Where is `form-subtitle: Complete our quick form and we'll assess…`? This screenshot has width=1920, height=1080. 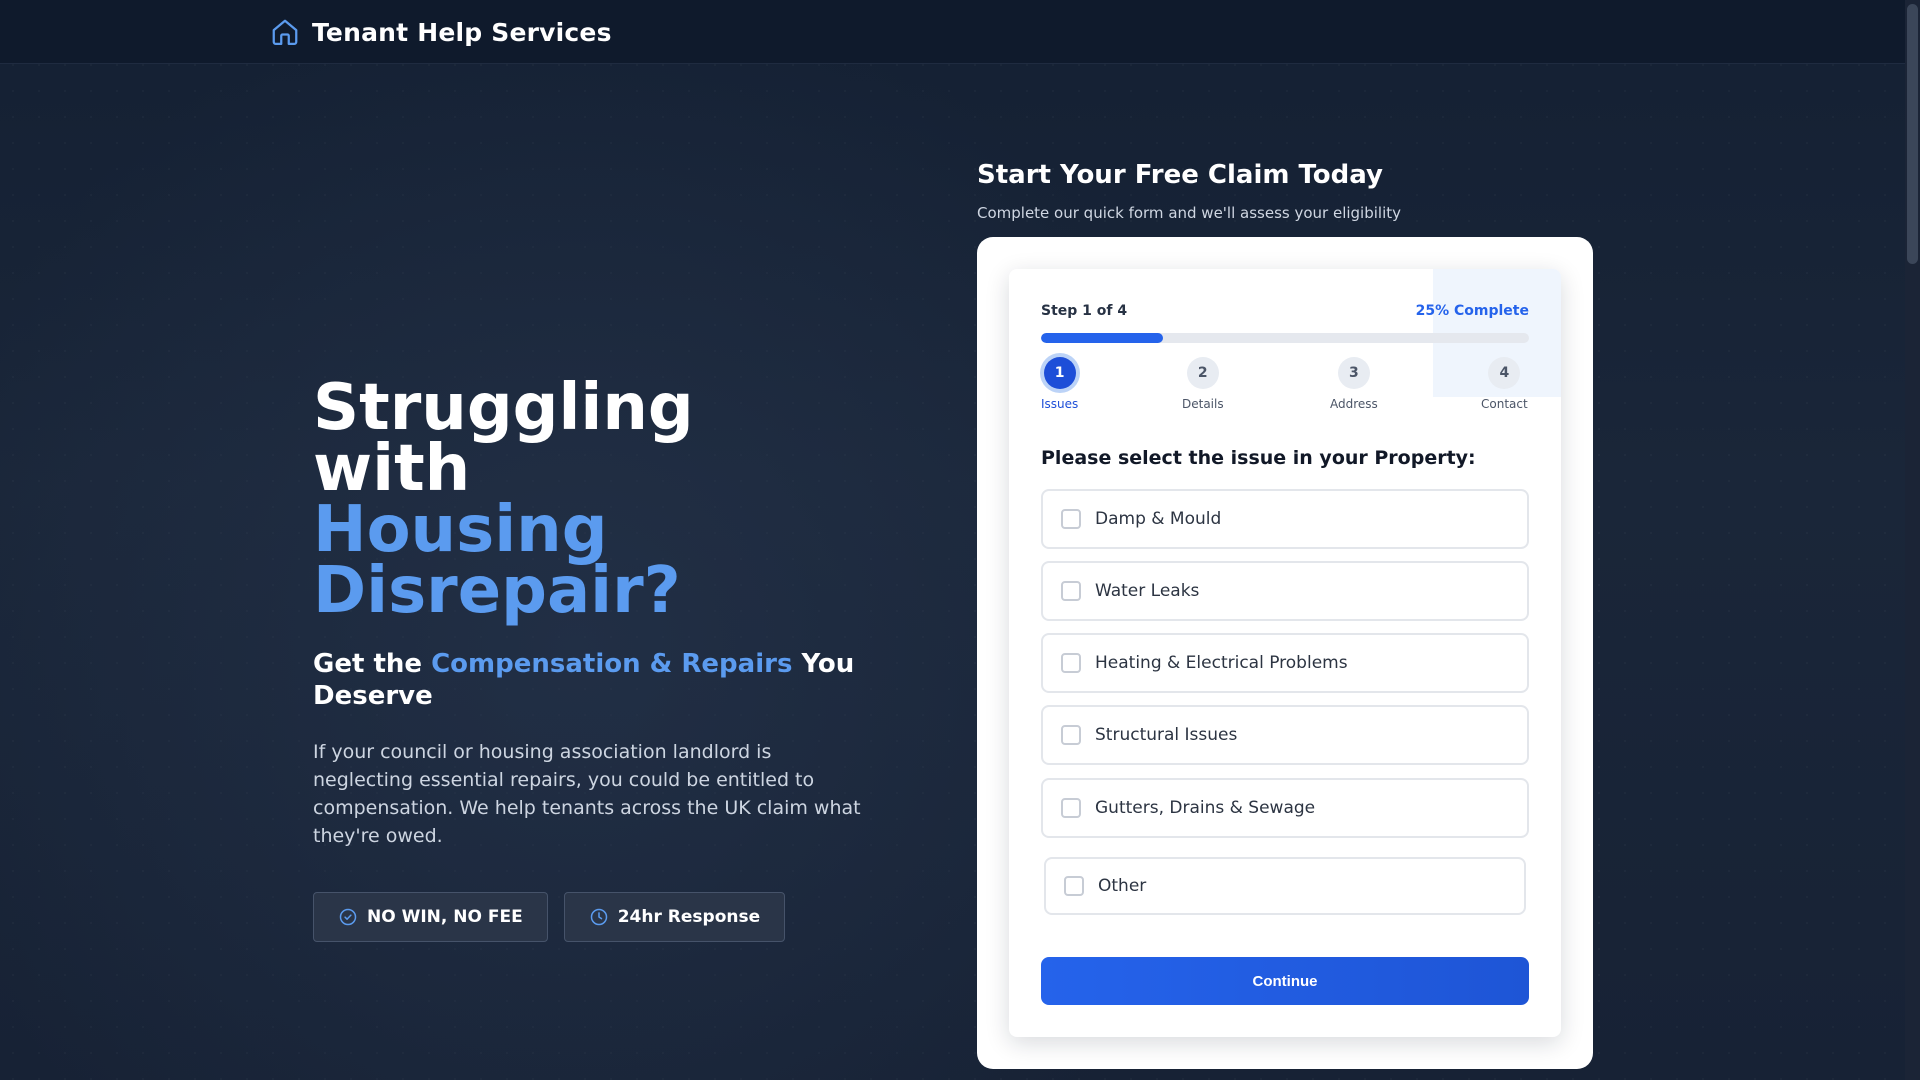 form-subtitle: Complete our quick form and we'll assess… is located at coordinates (1189, 213).